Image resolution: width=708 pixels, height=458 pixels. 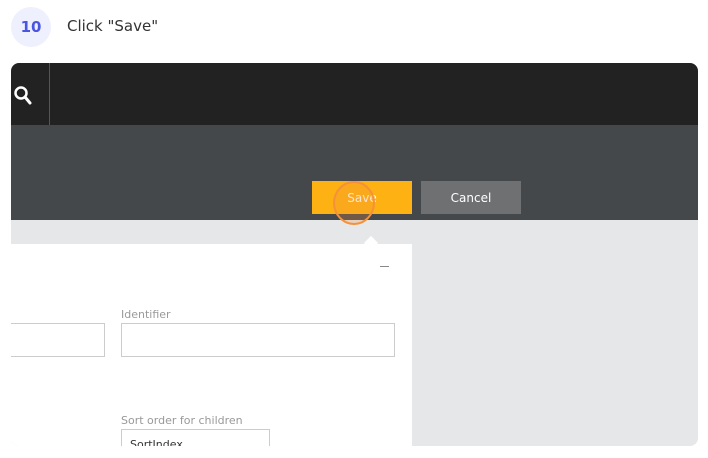 I want to click on sort-order-label: Sort order for children, so click(x=182, y=420).